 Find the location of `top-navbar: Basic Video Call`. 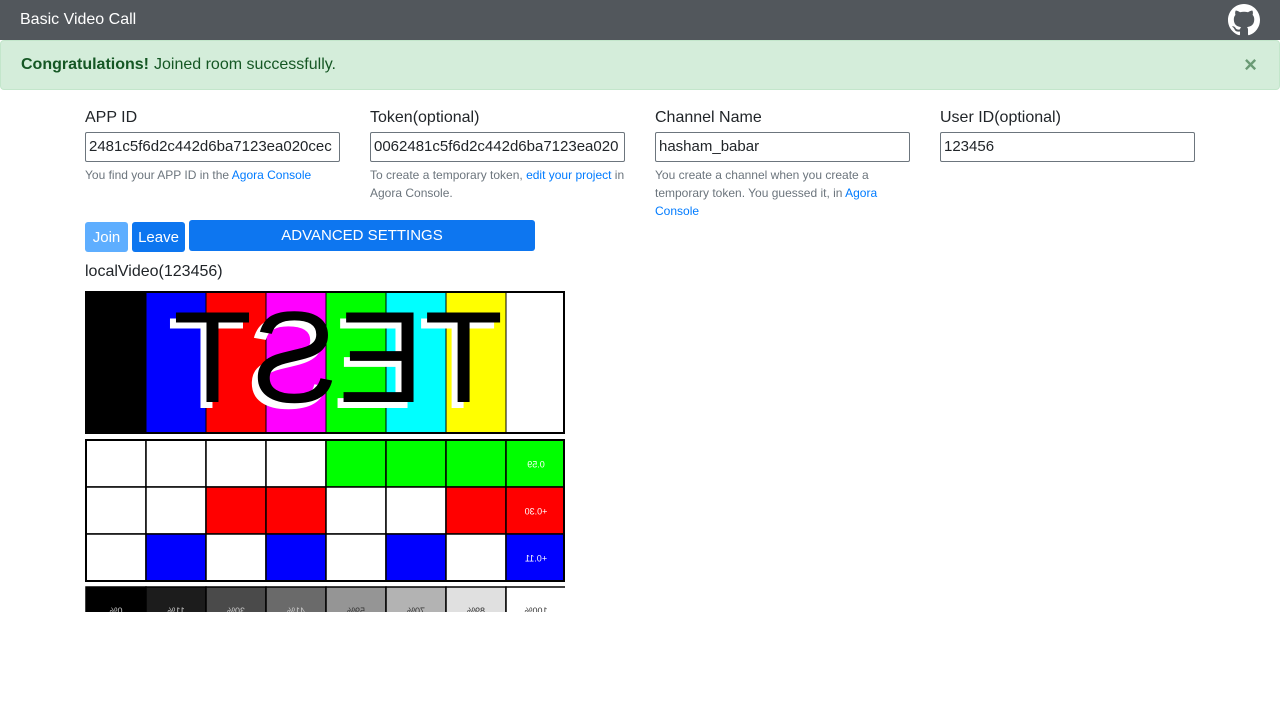

top-navbar: Basic Video Call is located at coordinates (640, 20).